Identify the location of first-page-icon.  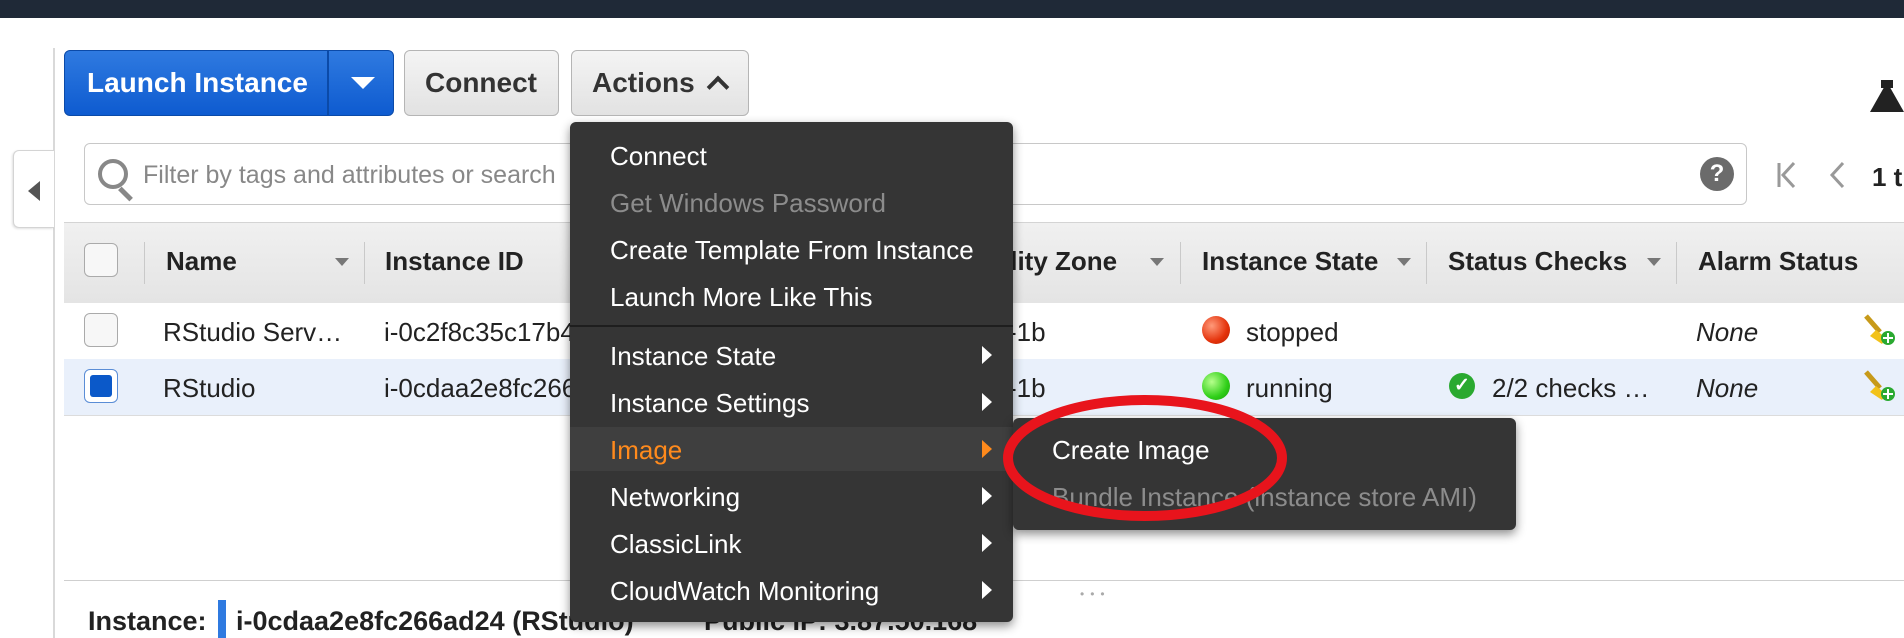
(1787, 175).